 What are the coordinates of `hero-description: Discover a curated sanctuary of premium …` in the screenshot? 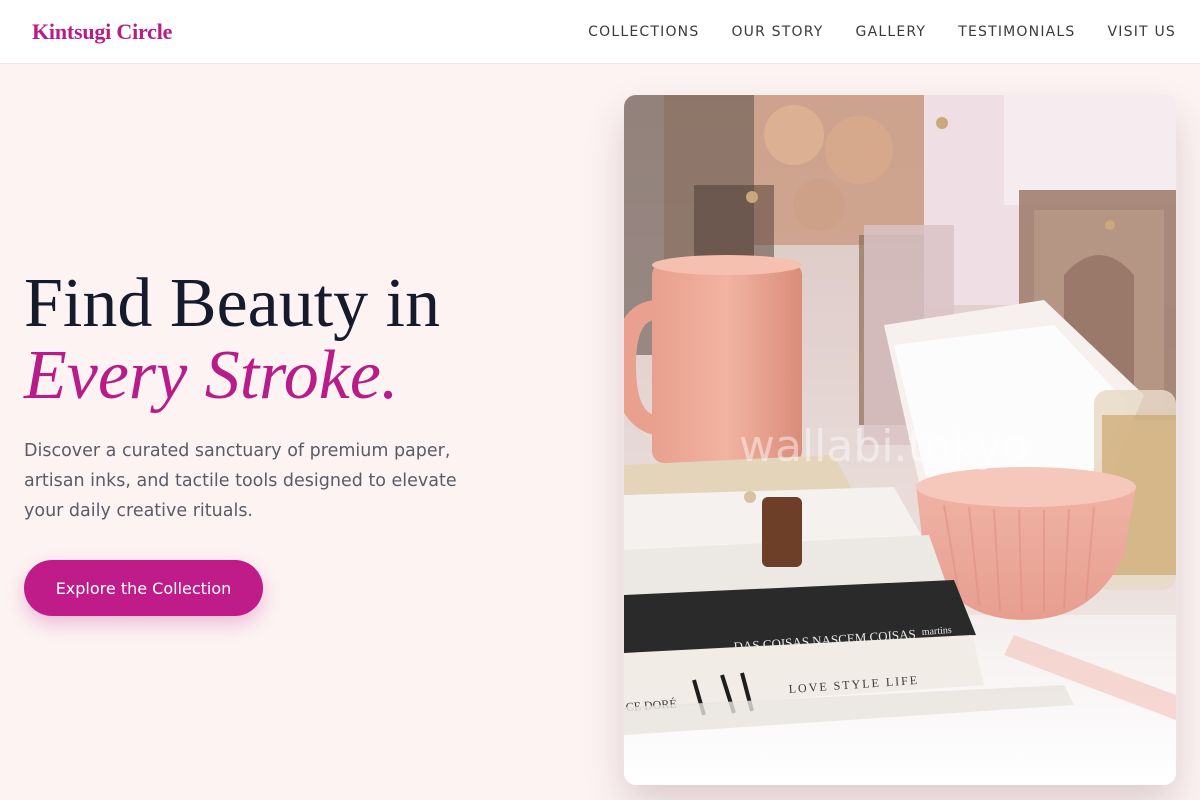 It's located at (240, 481).